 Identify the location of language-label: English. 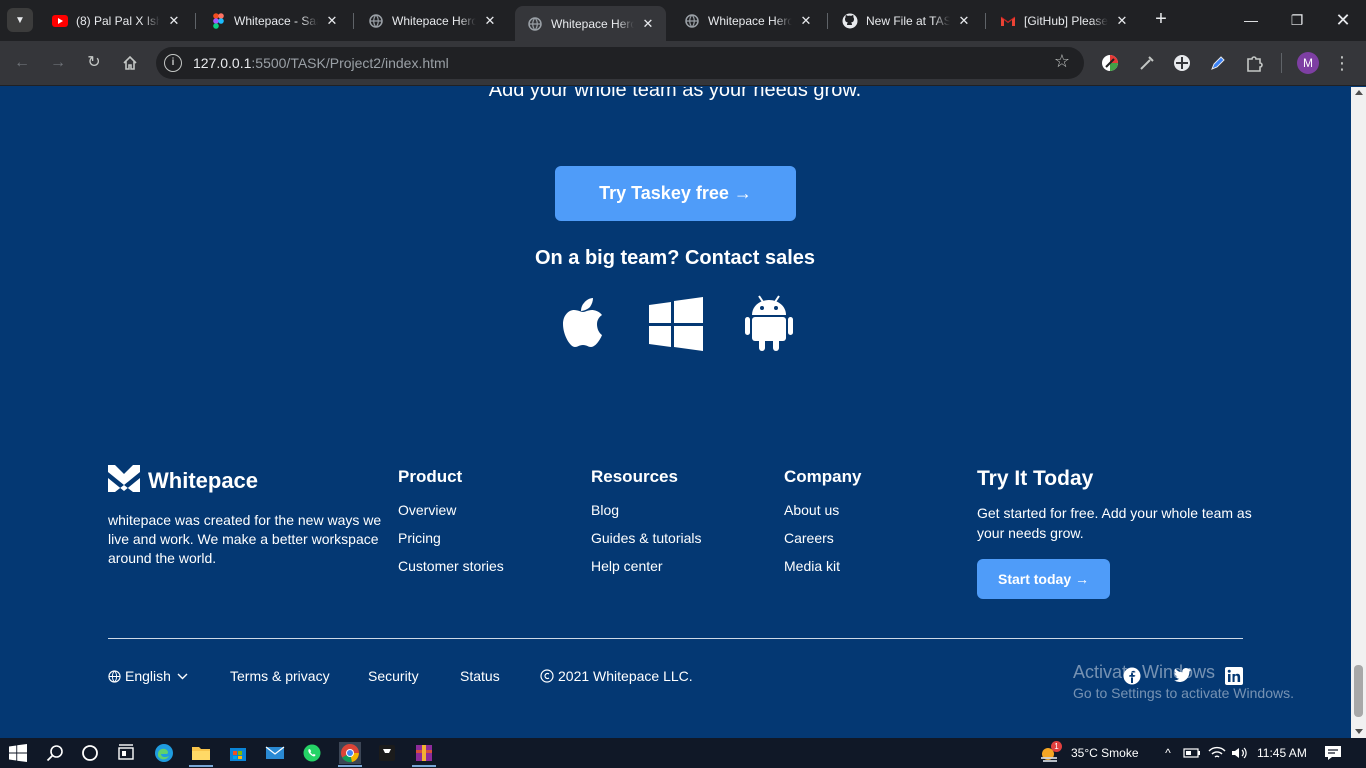
(148, 676).